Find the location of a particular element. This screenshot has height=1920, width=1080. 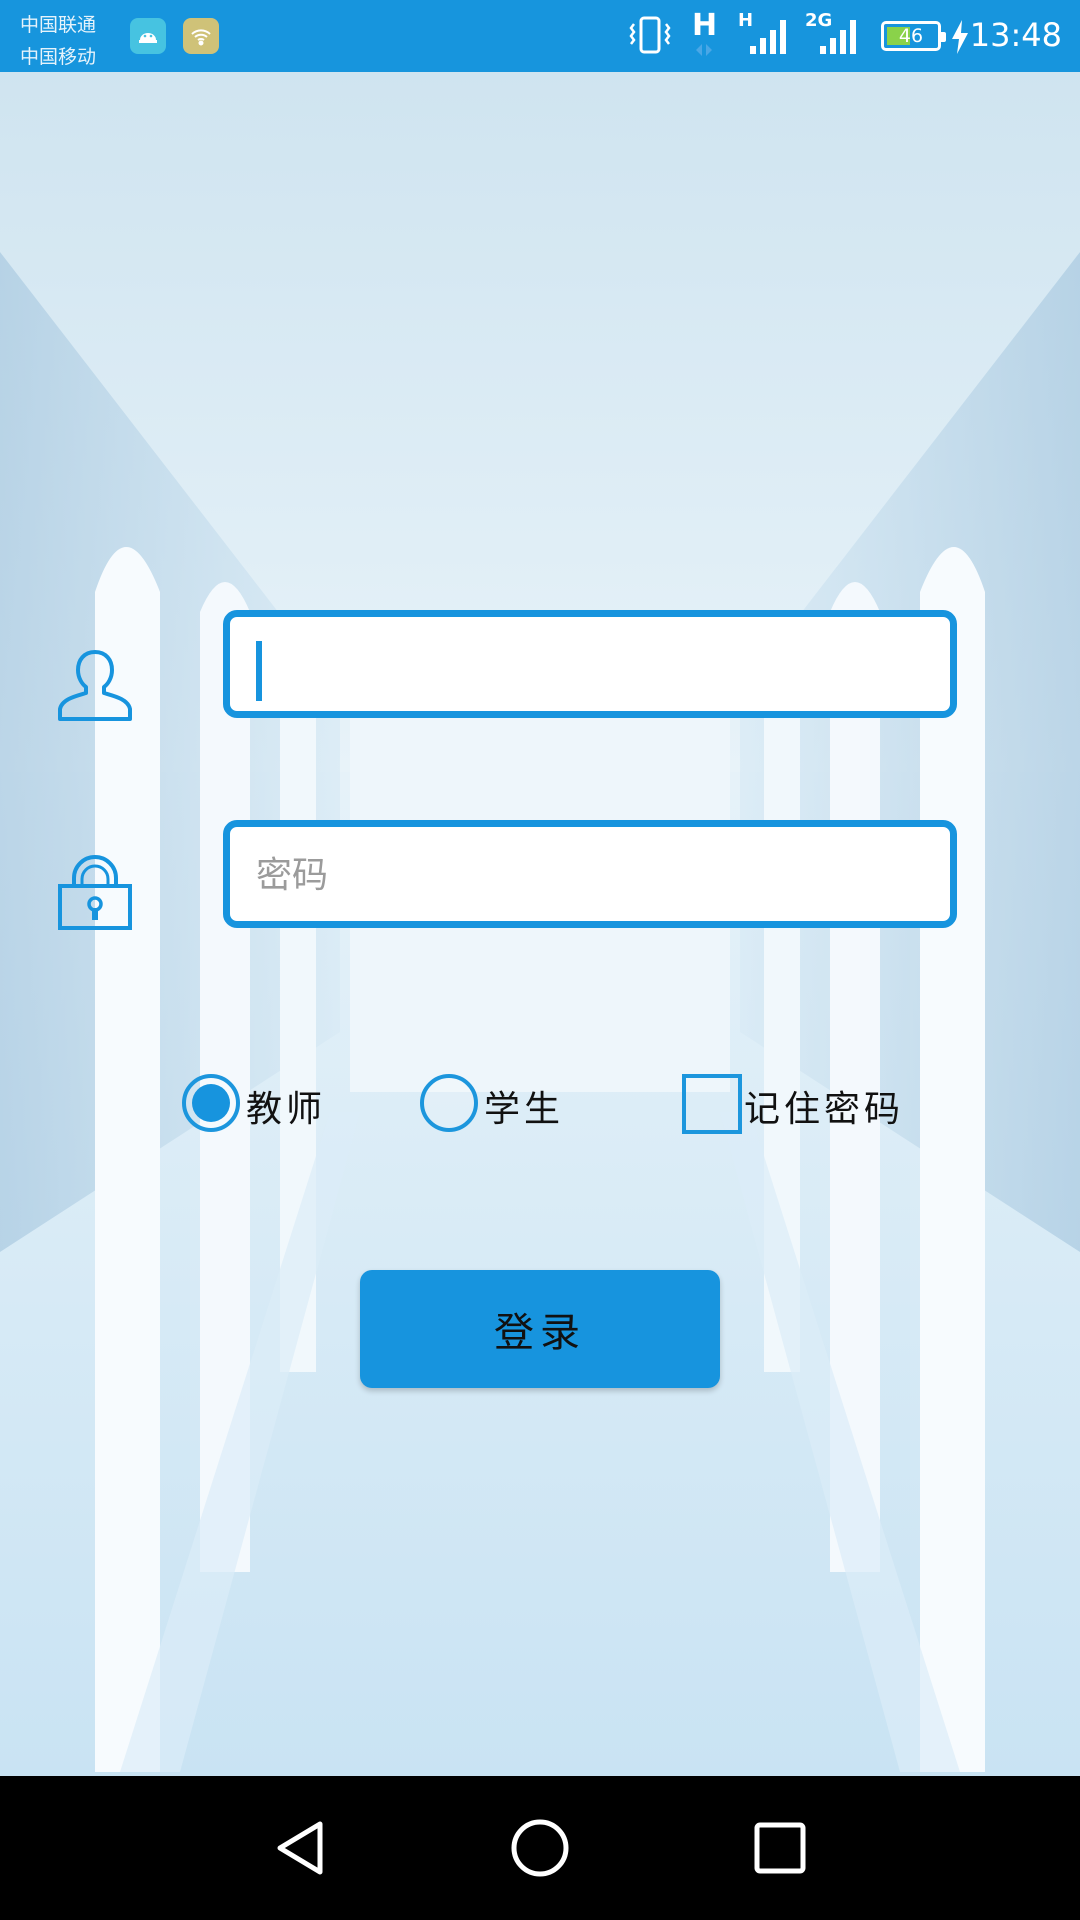

radio-selected-dot is located at coordinates (211, 1103).